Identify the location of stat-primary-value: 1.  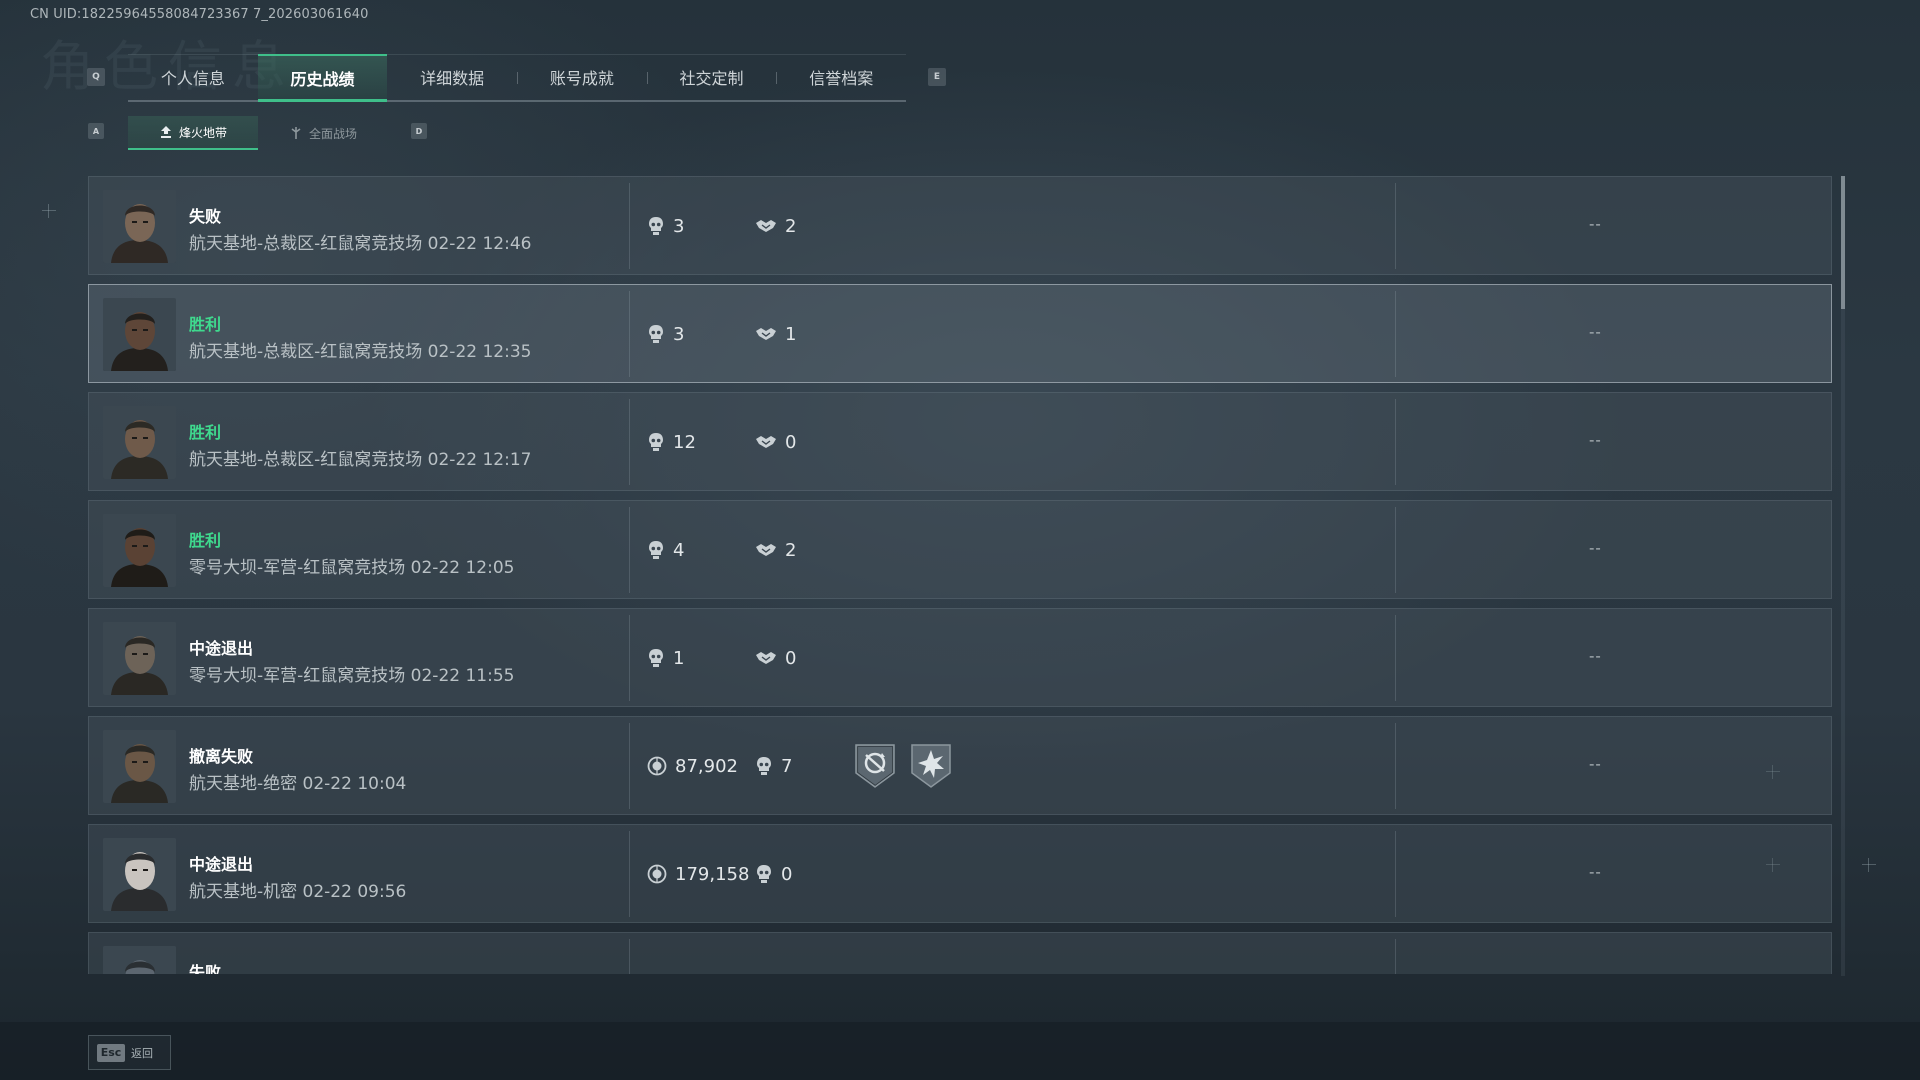
(679, 658).